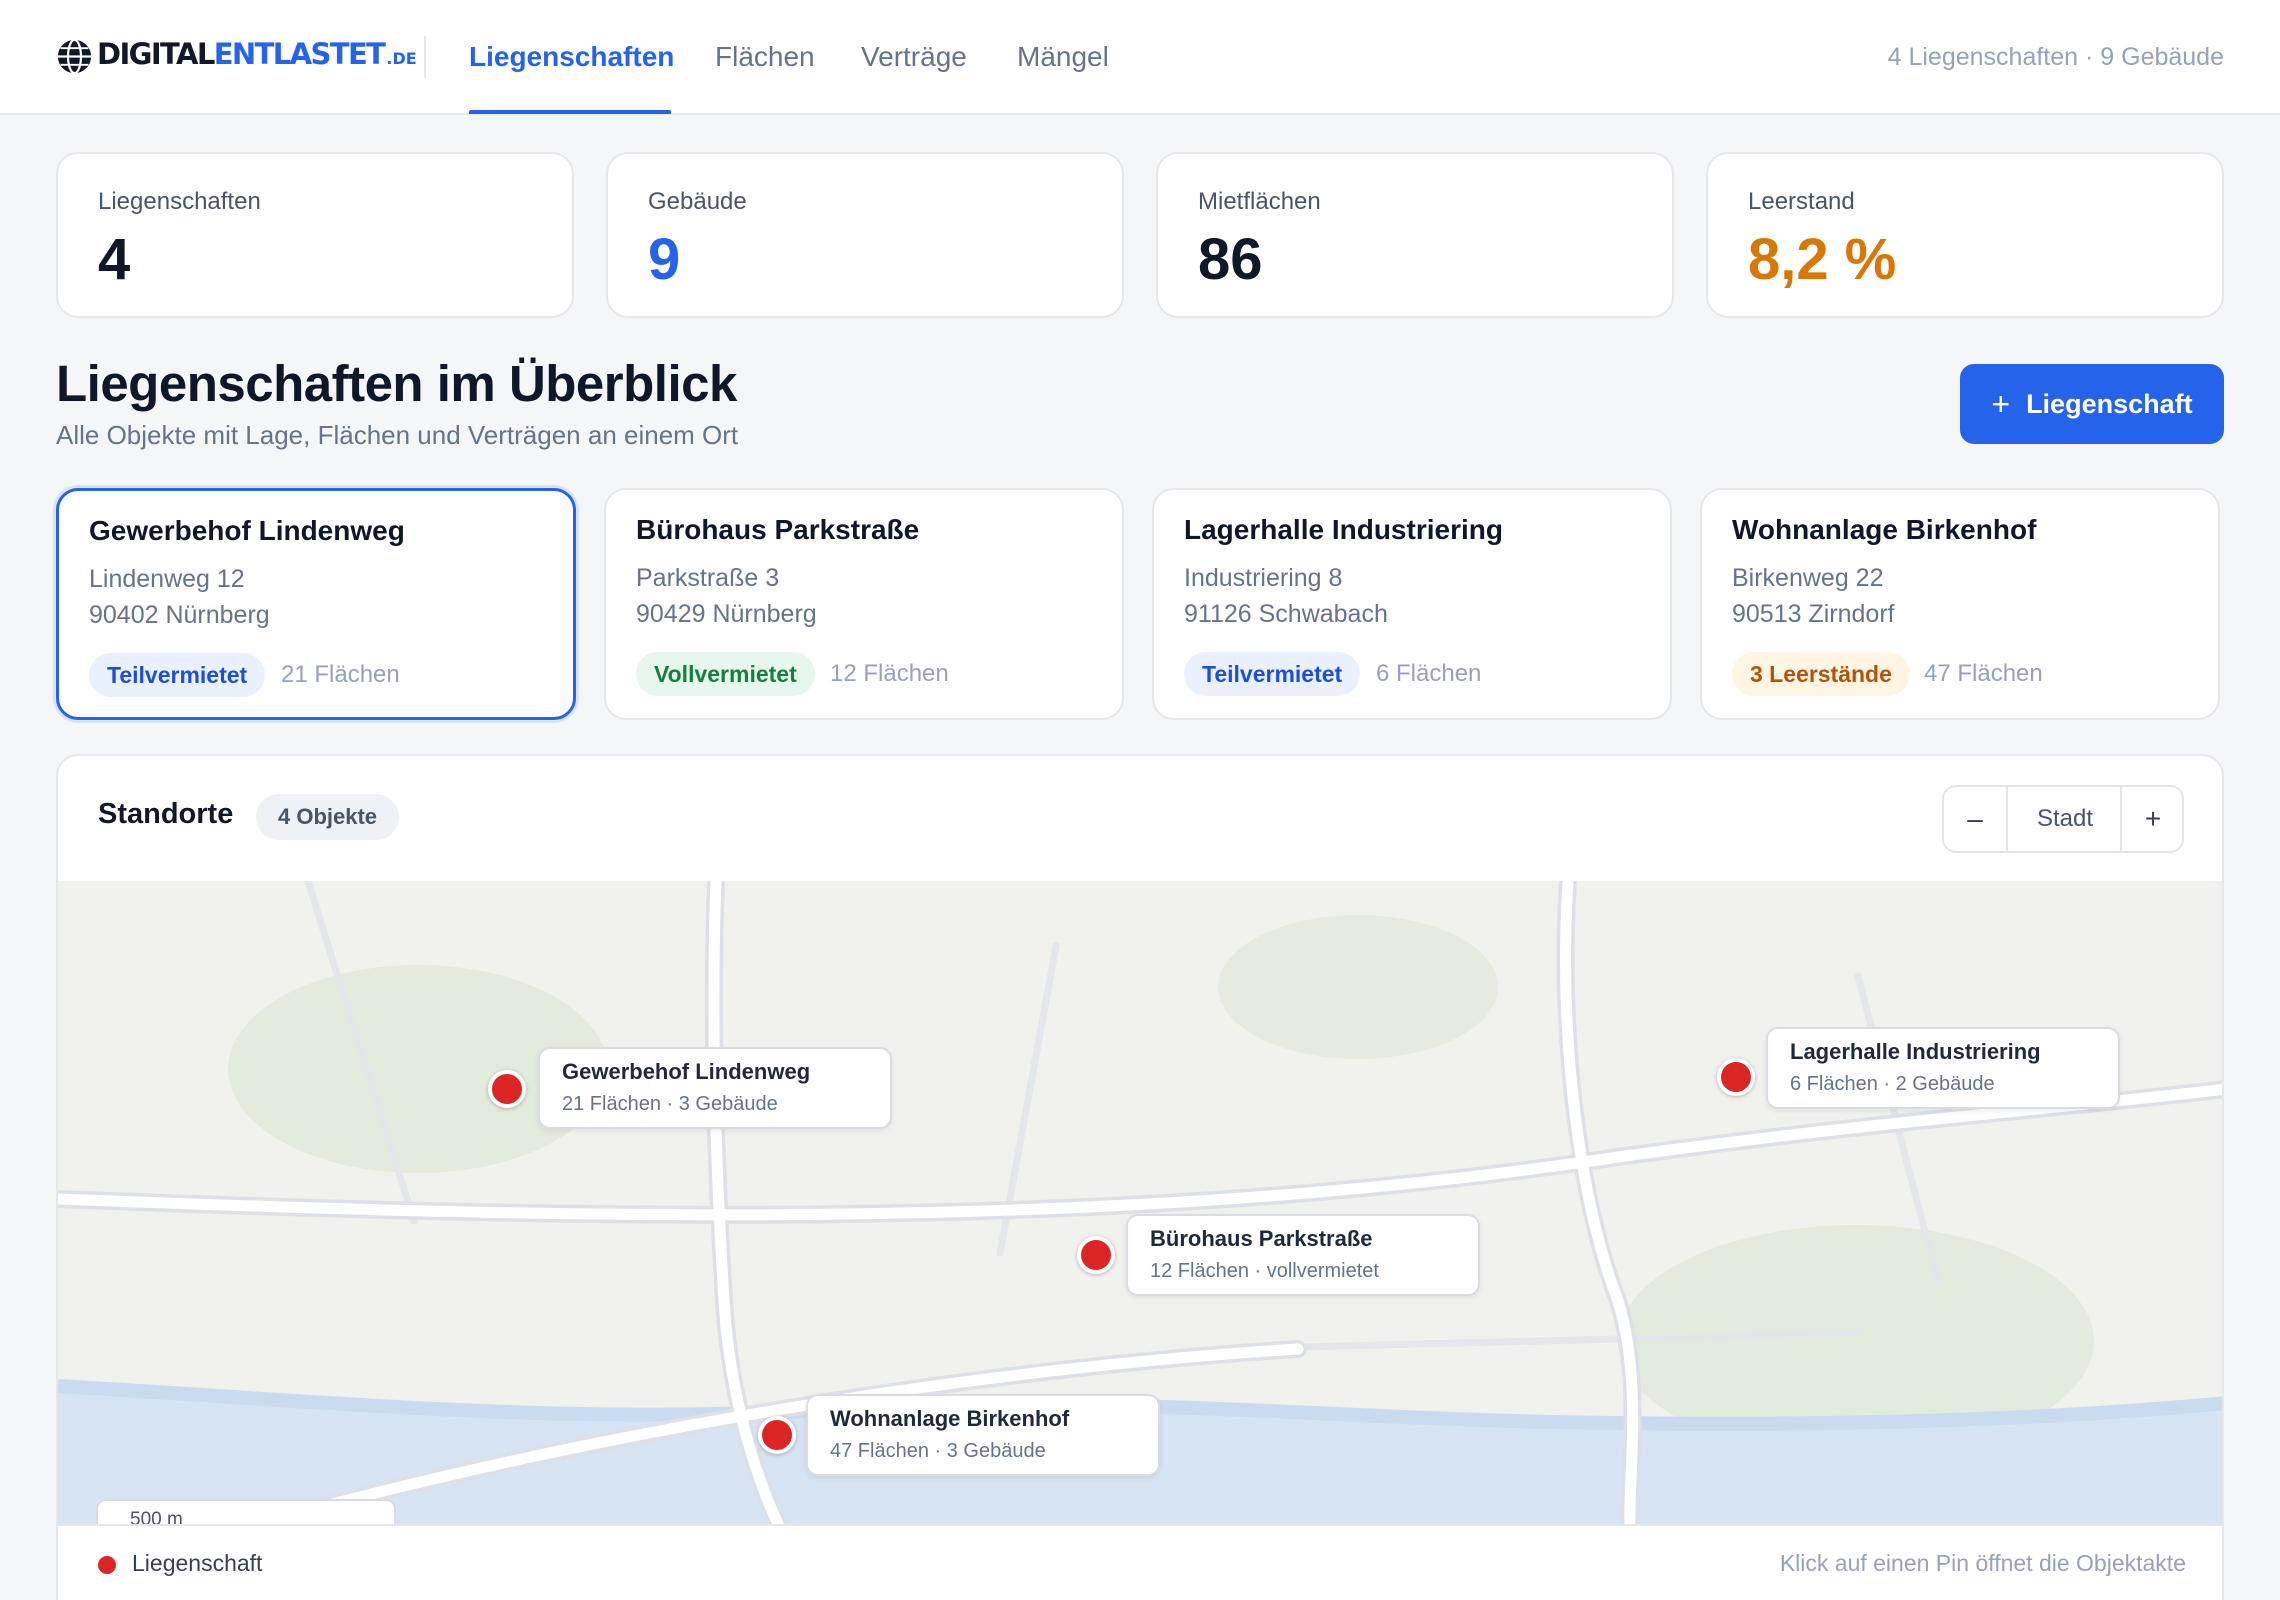  I want to click on logo-part-1: DIGITAL, so click(156, 53).